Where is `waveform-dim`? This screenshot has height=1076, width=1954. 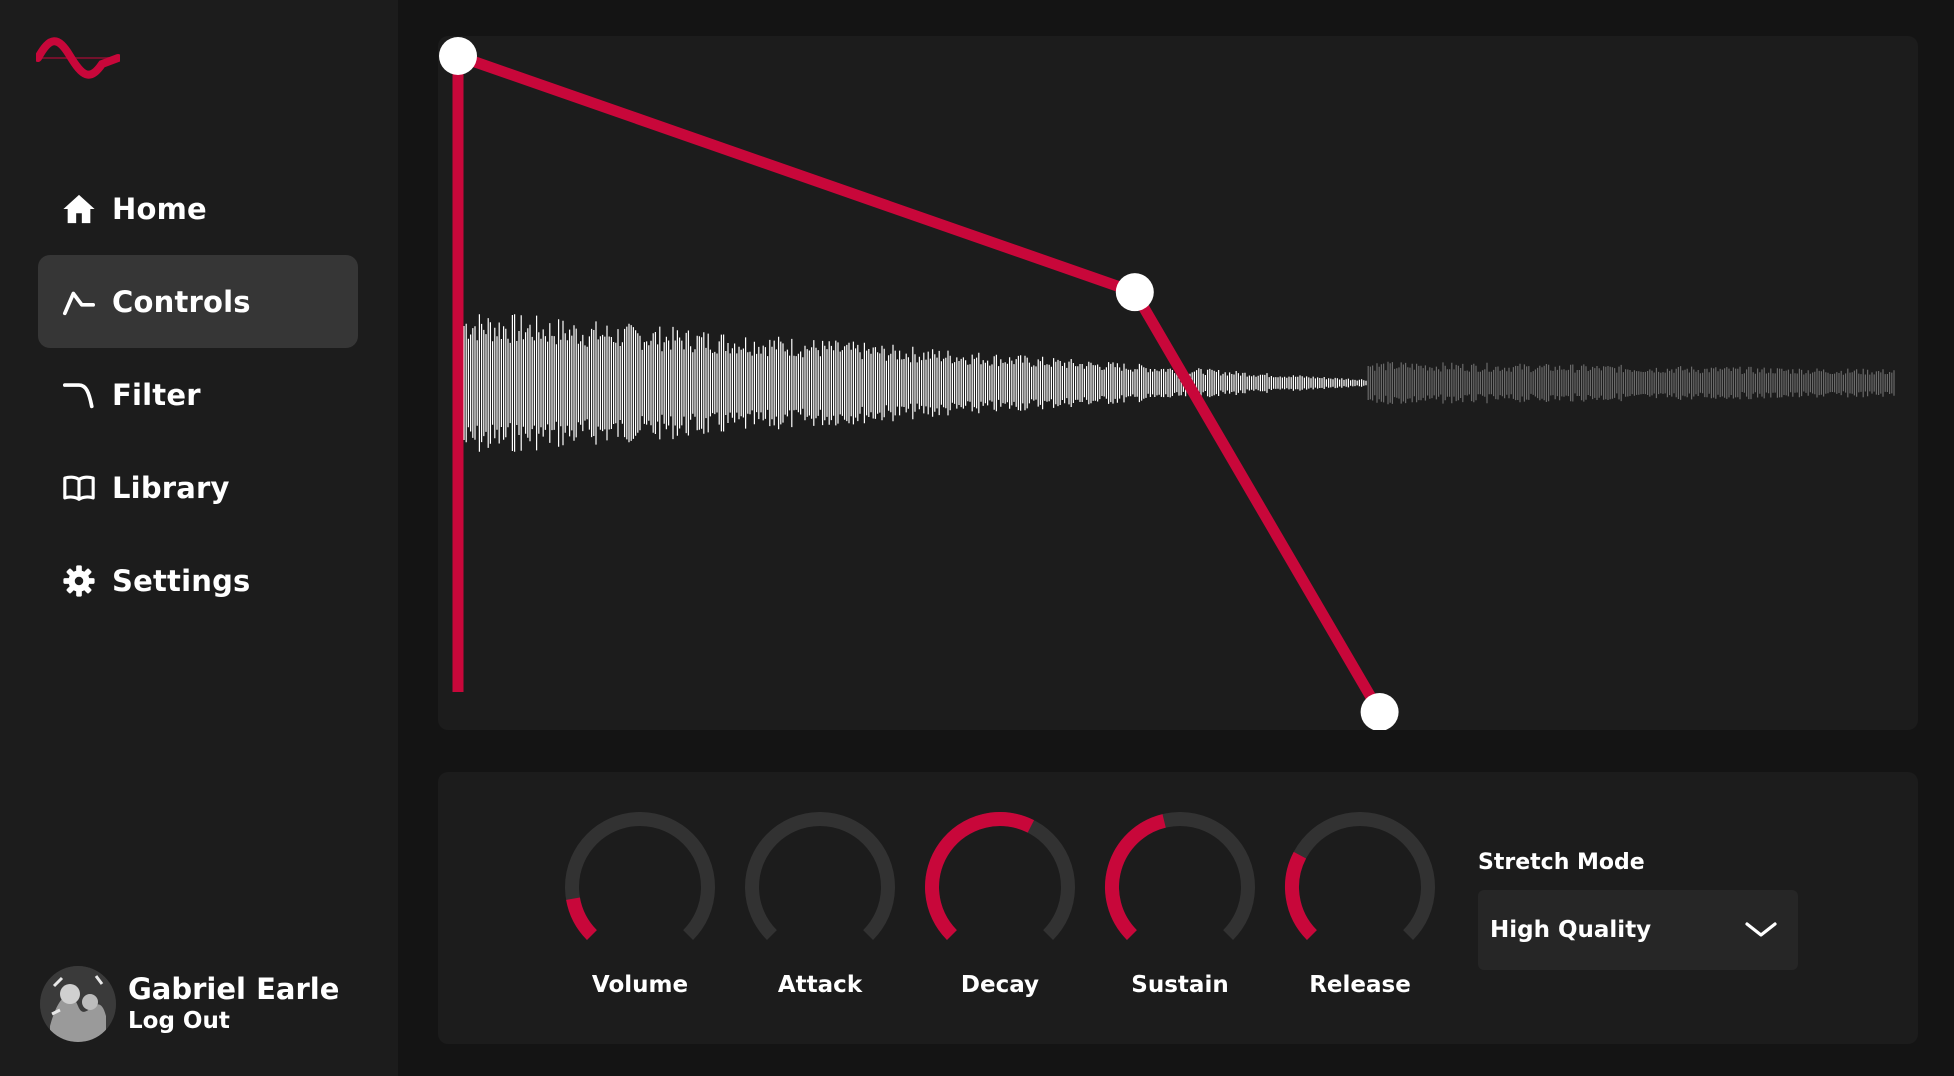 waveform-dim is located at coordinates (1631, 383).